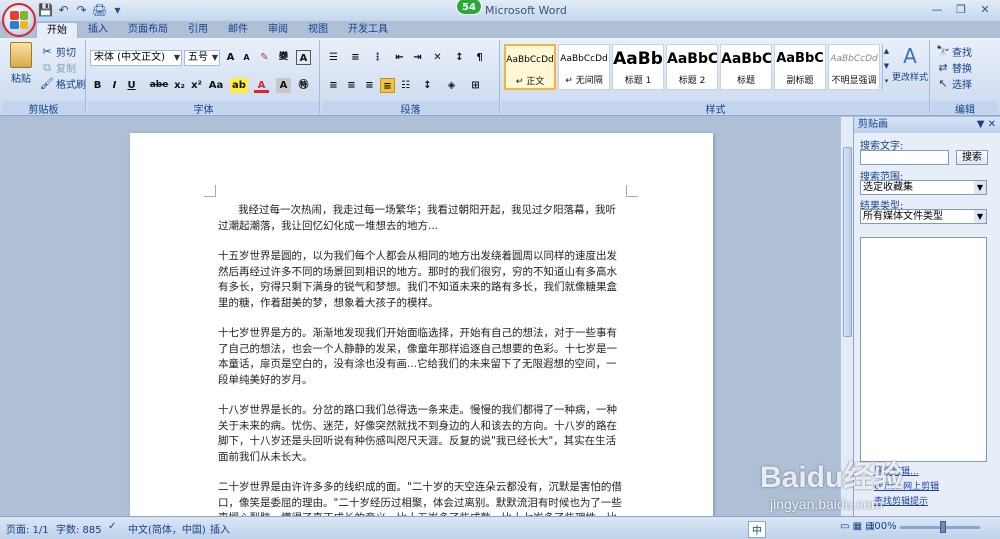 The height and width of the screenshot is (539, 1000). I want to click on language-indicator: 中文(简体，中国), so click(167, 528).